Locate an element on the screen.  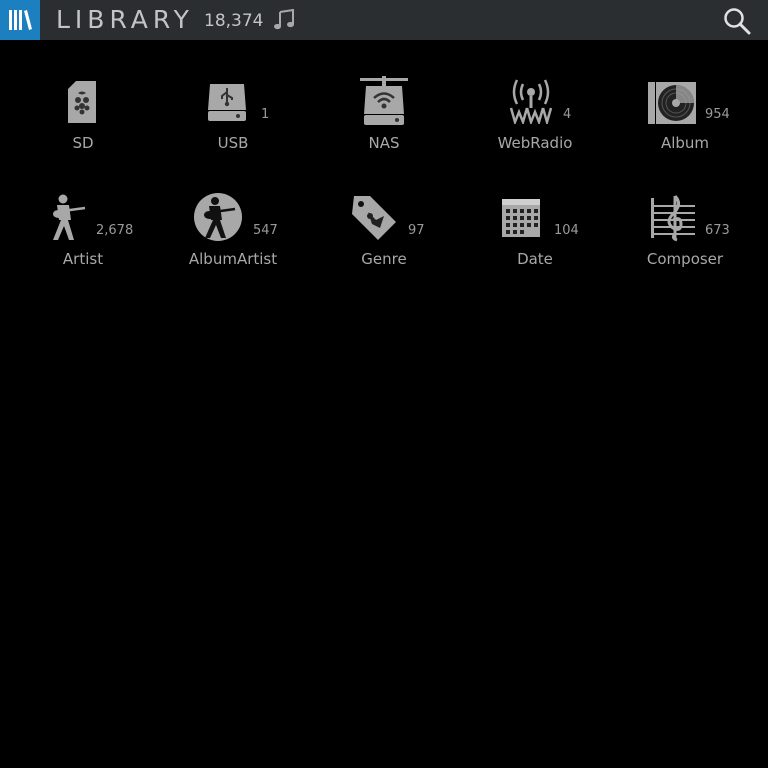
tile-label: Composer is located at coordinates (685, 259).